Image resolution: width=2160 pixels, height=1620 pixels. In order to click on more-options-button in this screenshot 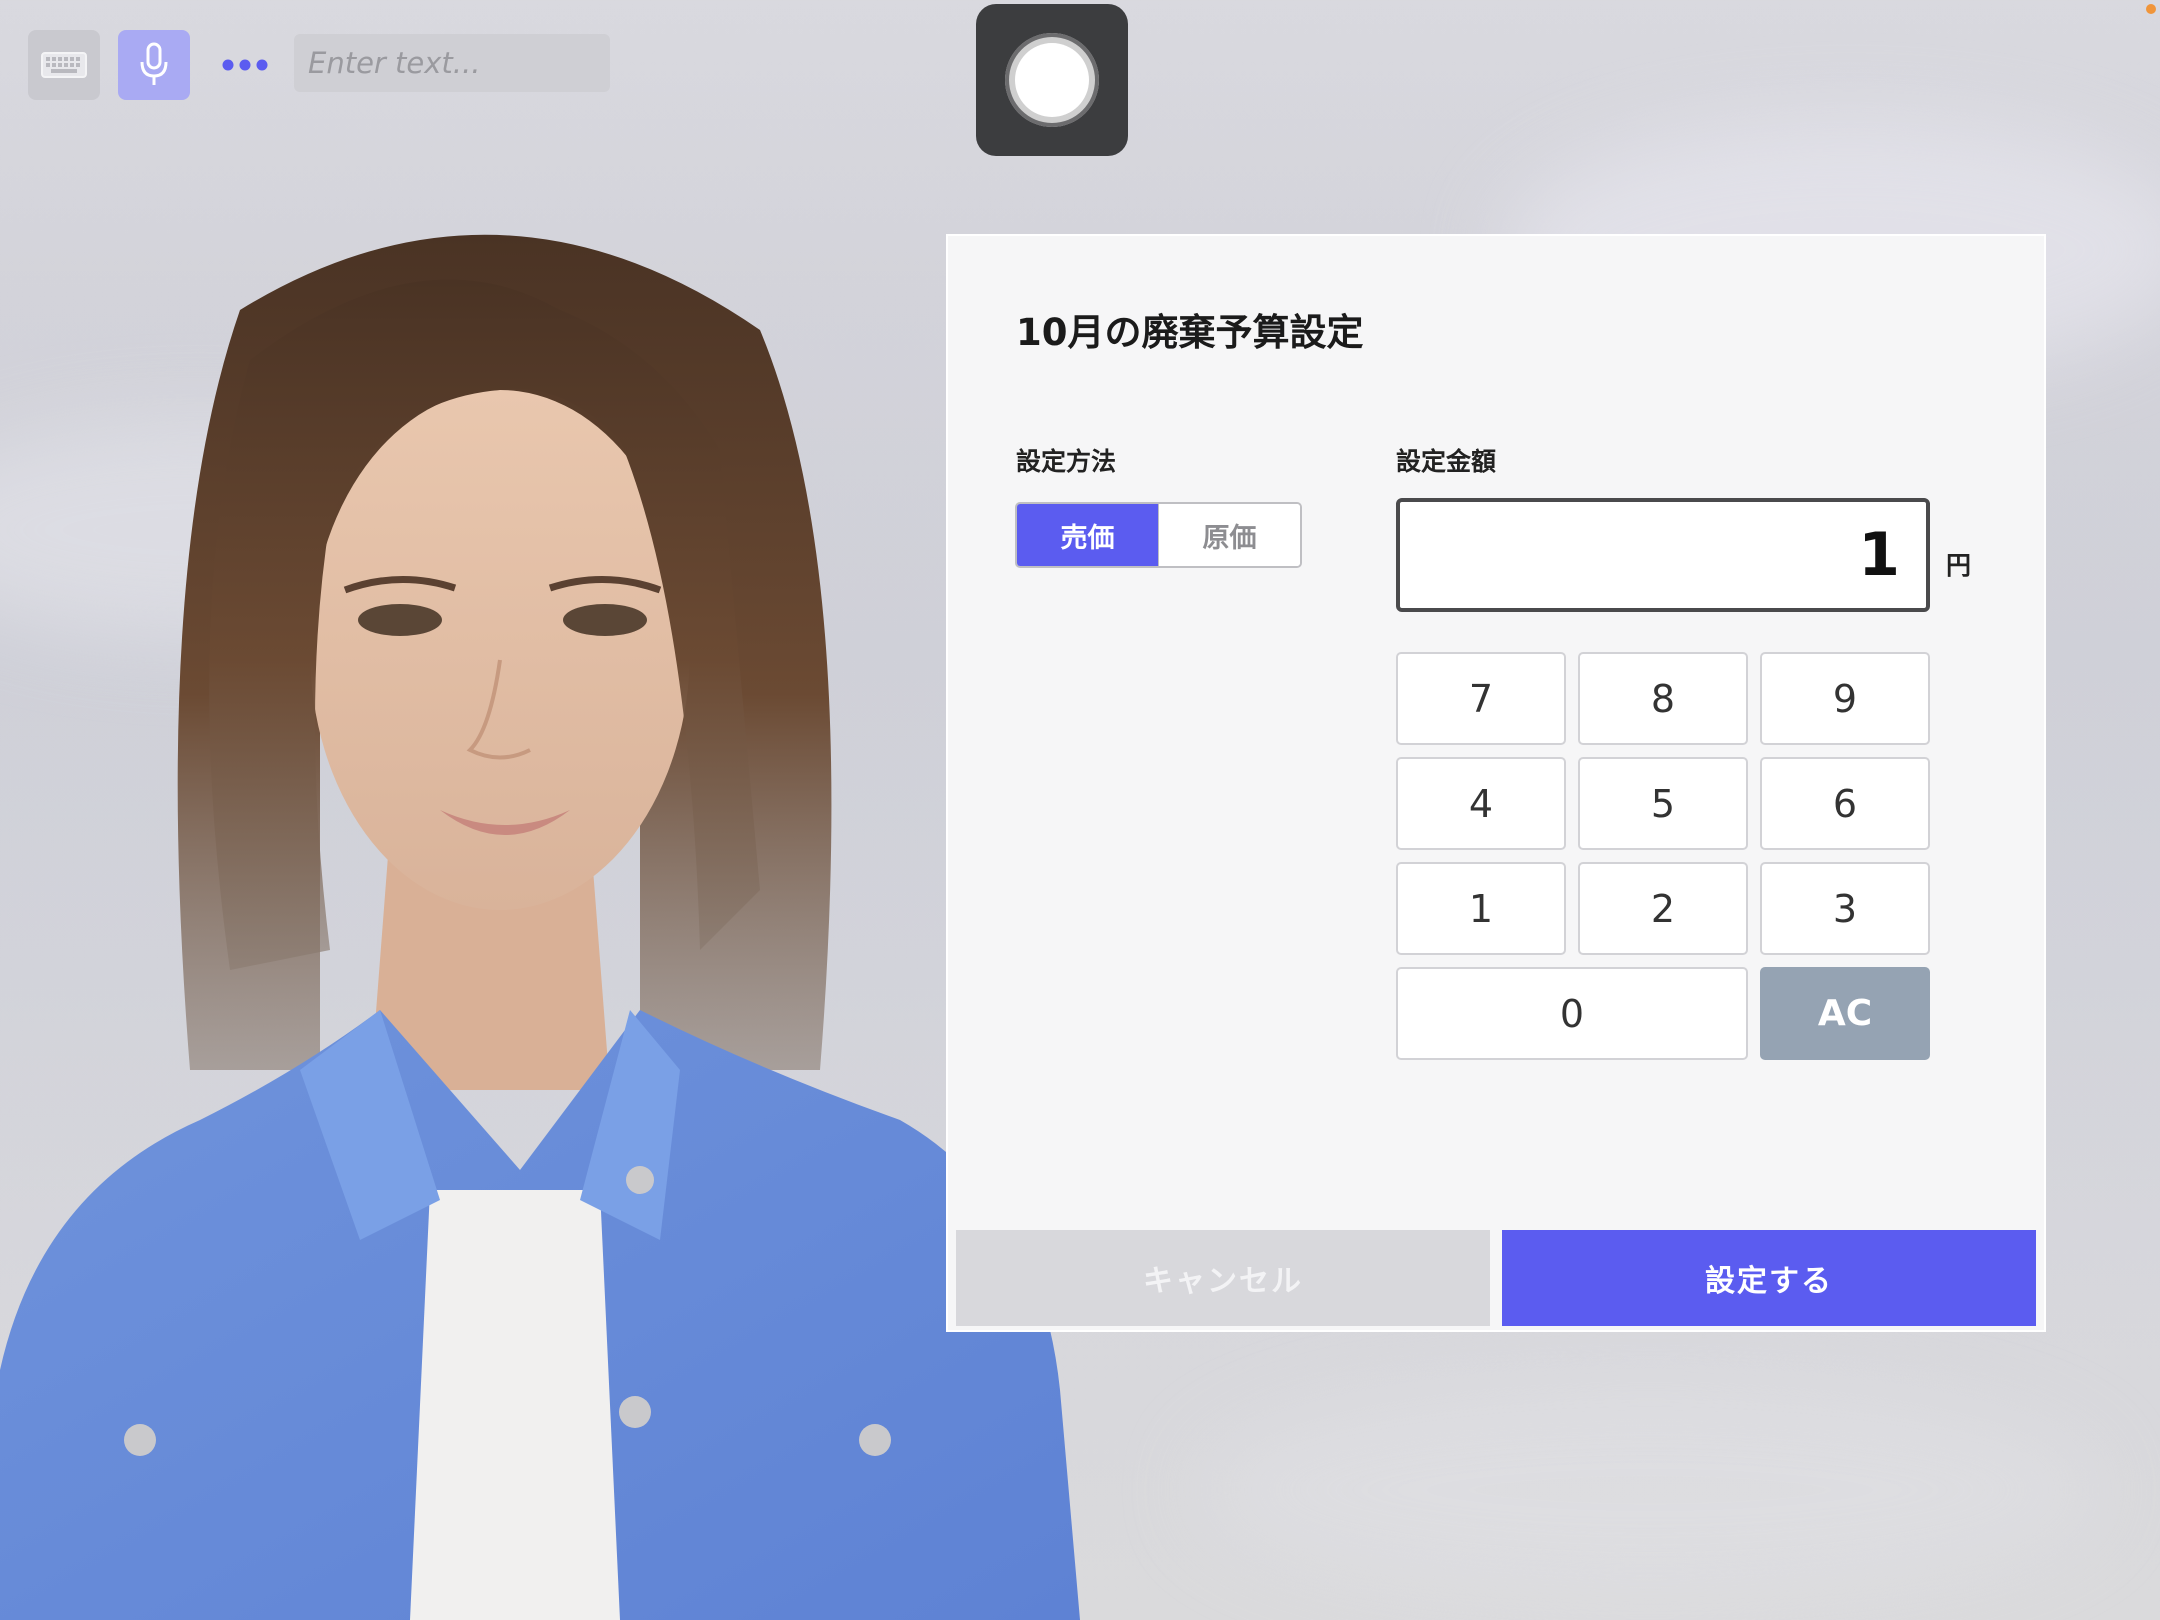, I will do `click(245, 65)`.